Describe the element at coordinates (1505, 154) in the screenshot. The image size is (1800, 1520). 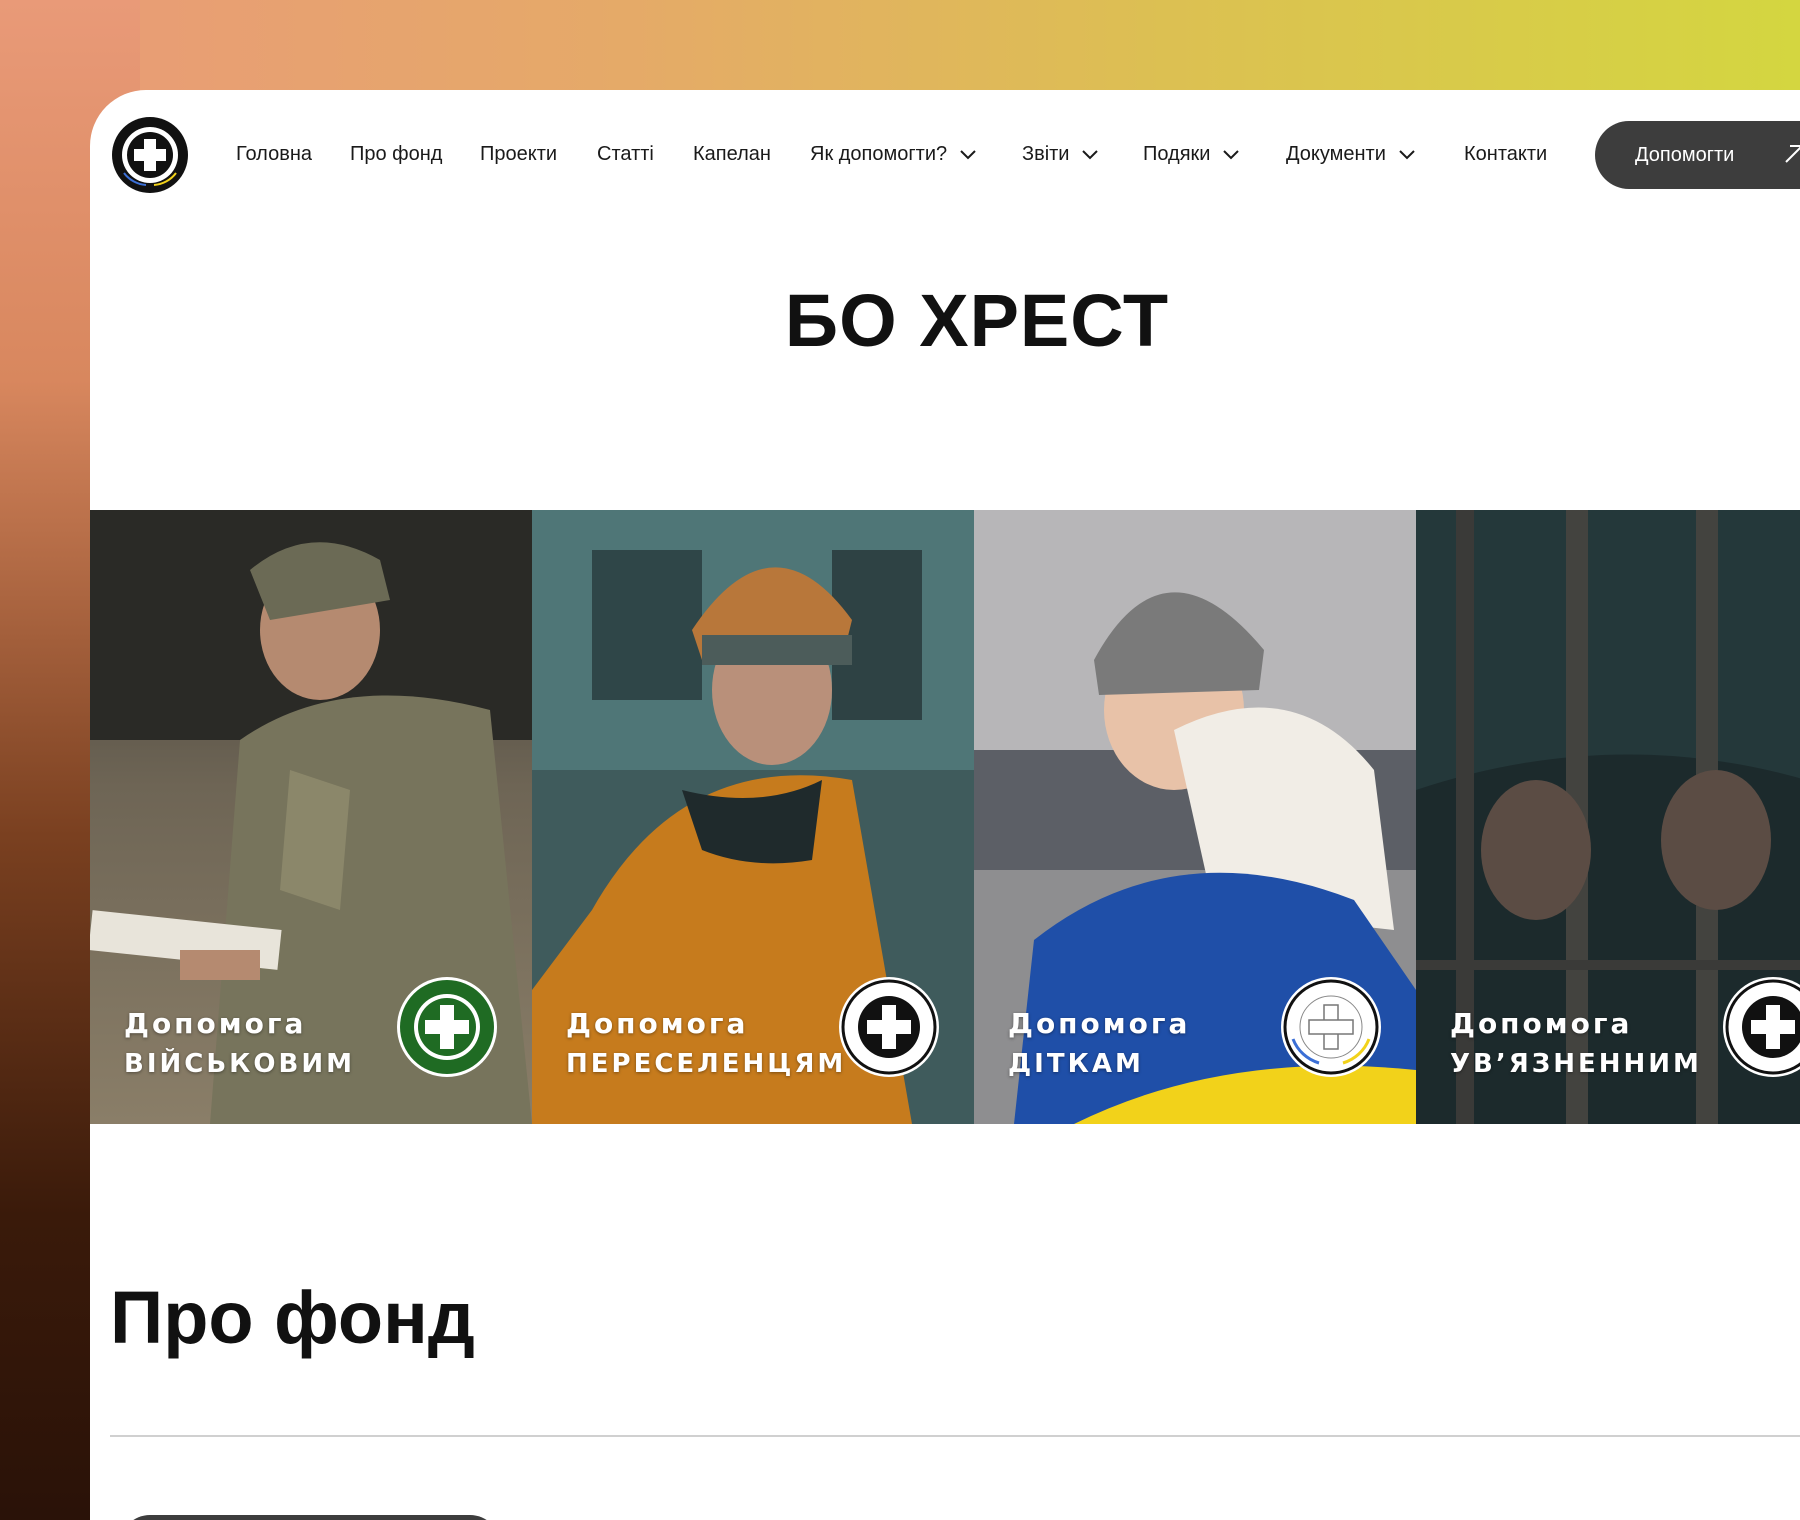
I see `nav-item-contacts: Контакти` at that location.